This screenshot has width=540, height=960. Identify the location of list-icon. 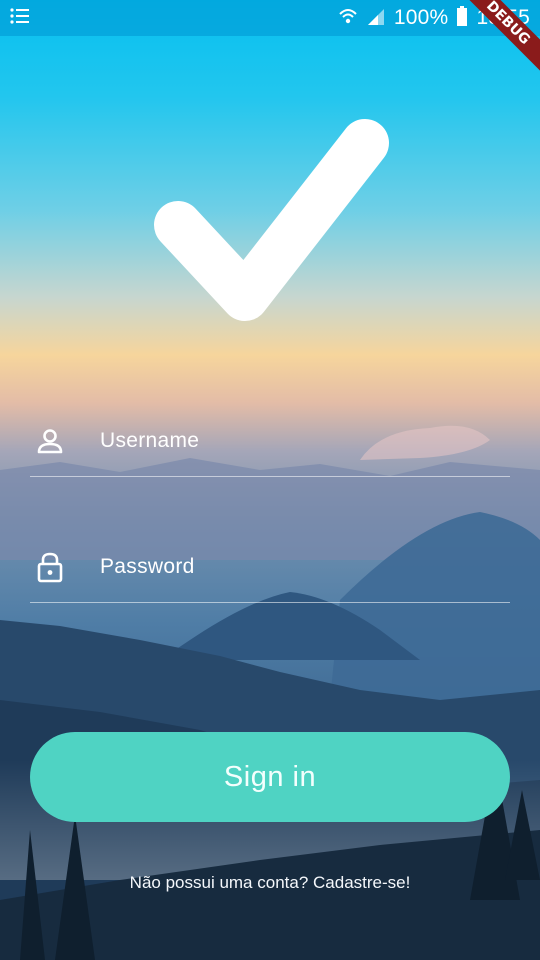
(20, 18).